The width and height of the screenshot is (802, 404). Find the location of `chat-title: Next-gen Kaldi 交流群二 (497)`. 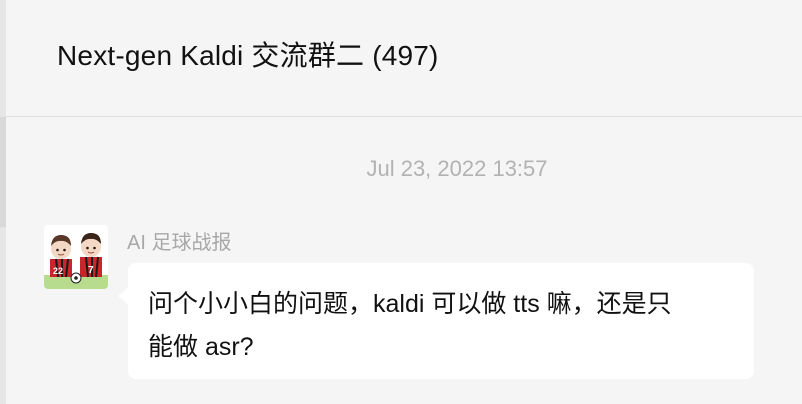

chat-title: Next-gen Kaldi 交流群二 (497) is located at coordinates (248, 54).